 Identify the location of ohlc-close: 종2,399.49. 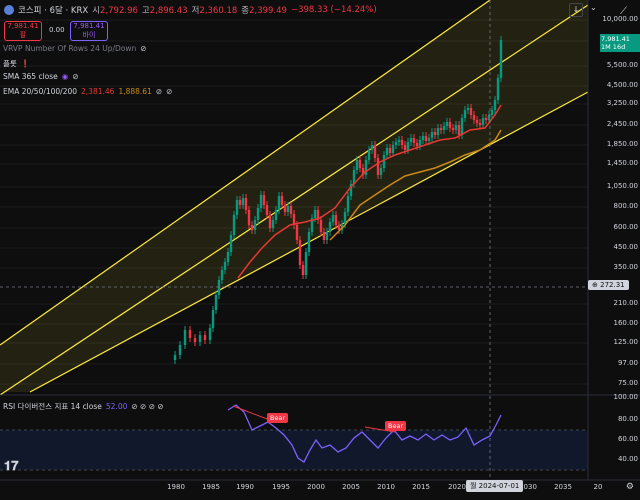
(264, 11).